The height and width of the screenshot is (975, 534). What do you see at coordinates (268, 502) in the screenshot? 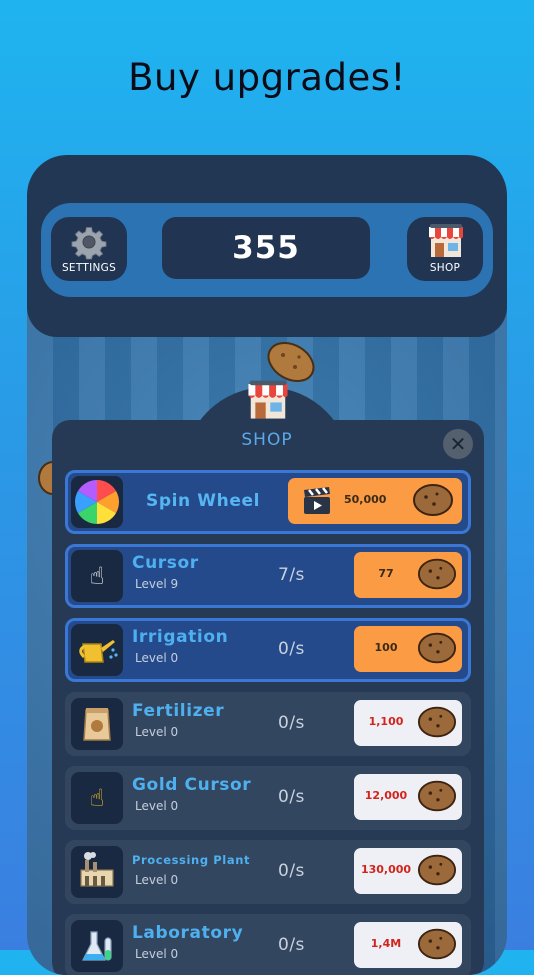
I see `spin-wheel-row: Spin Wheel 50,000` at bounding box center [268, 502].